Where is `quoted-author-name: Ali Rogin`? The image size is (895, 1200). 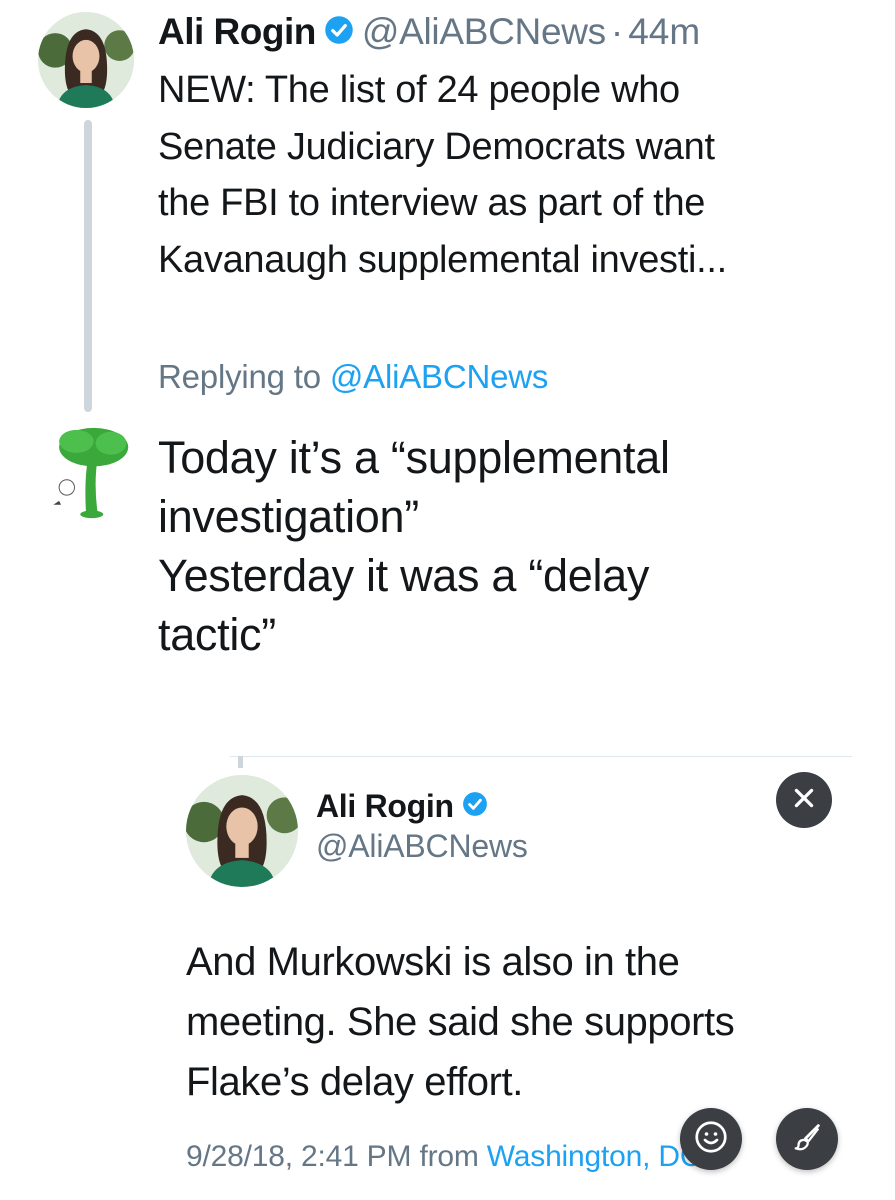
quoted-author-name: Ali Rogin is located at coordinates (385, 806).